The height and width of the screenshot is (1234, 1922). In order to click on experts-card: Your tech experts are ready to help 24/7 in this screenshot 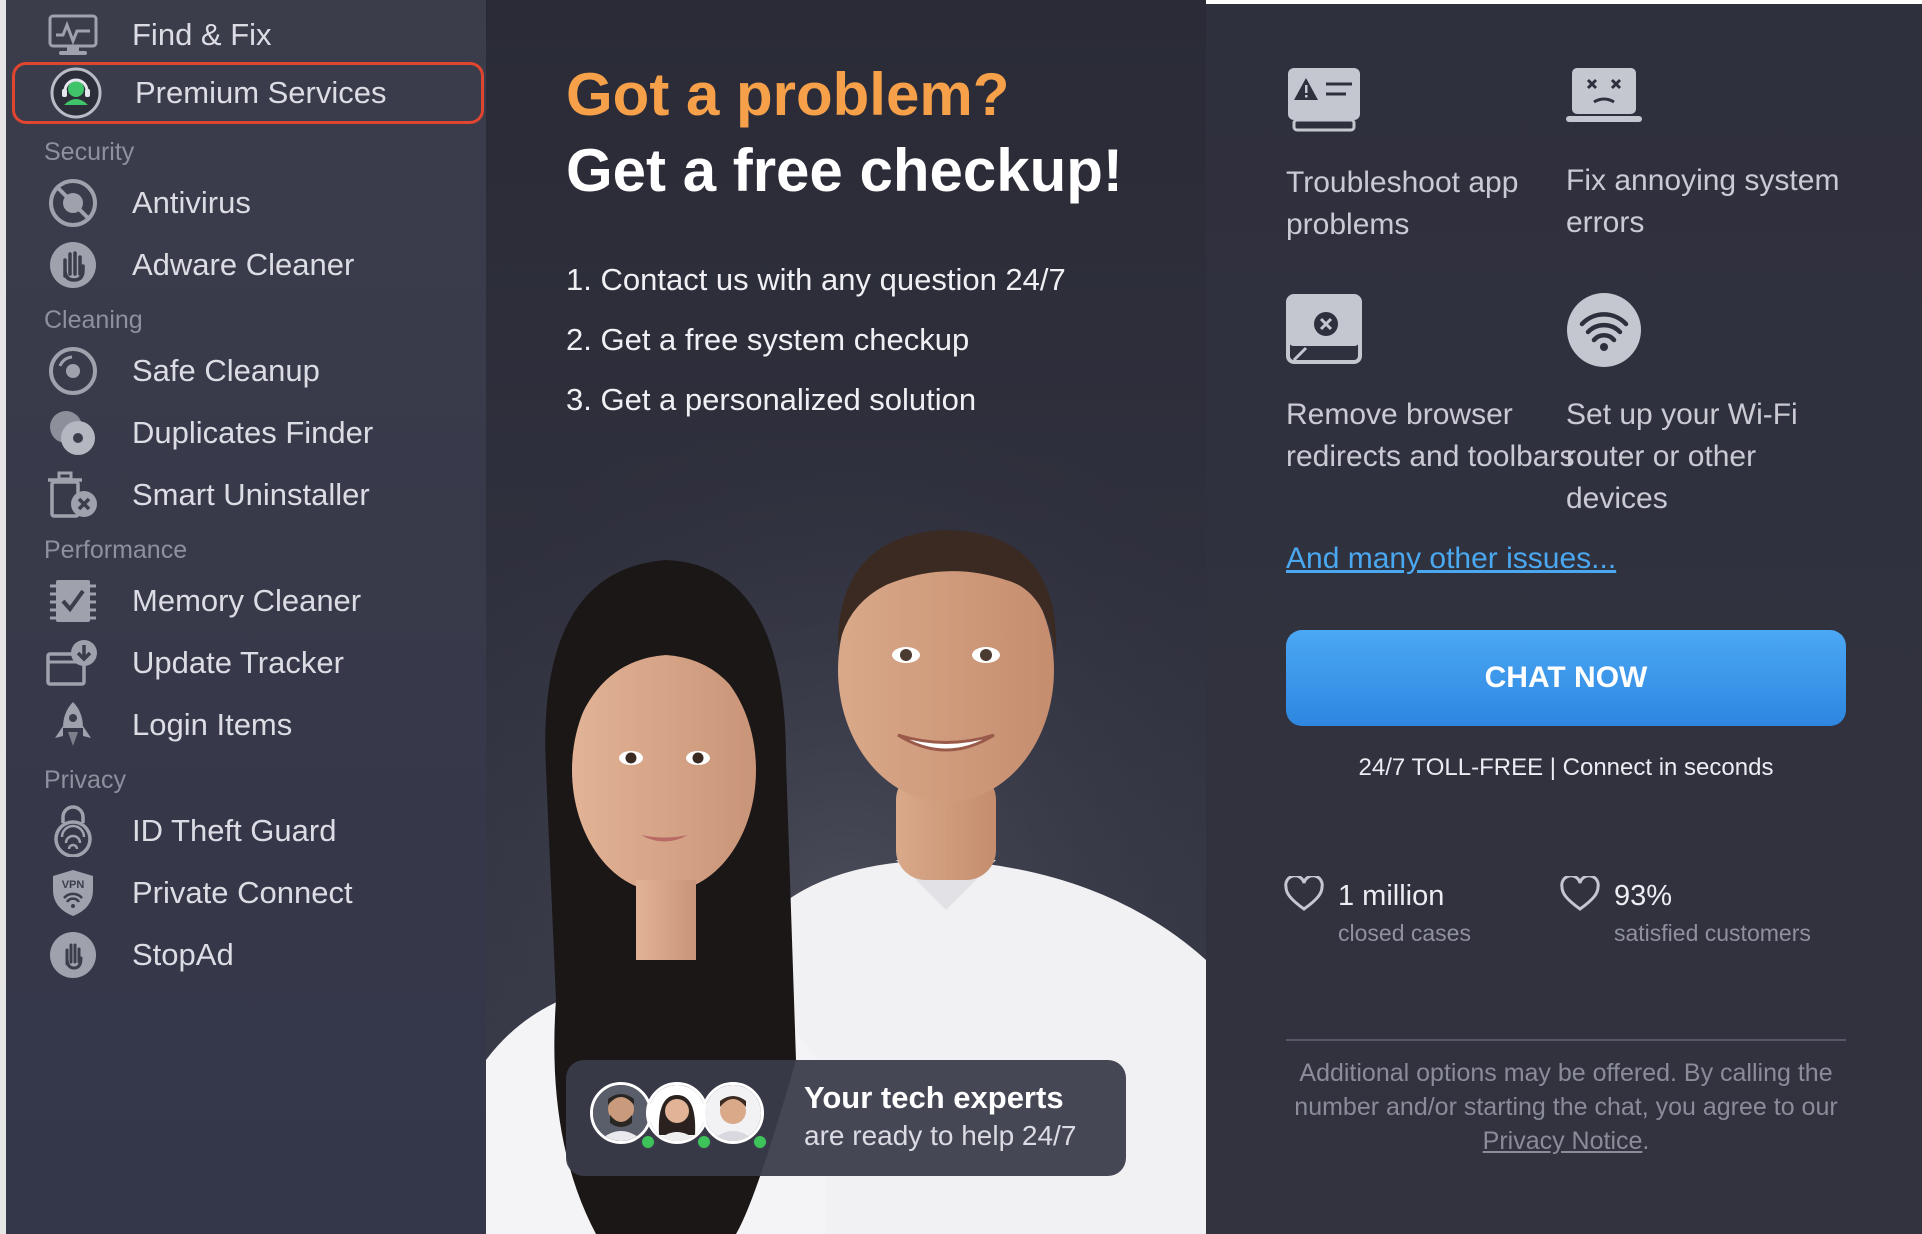, I will do `click(846, 1118)`.